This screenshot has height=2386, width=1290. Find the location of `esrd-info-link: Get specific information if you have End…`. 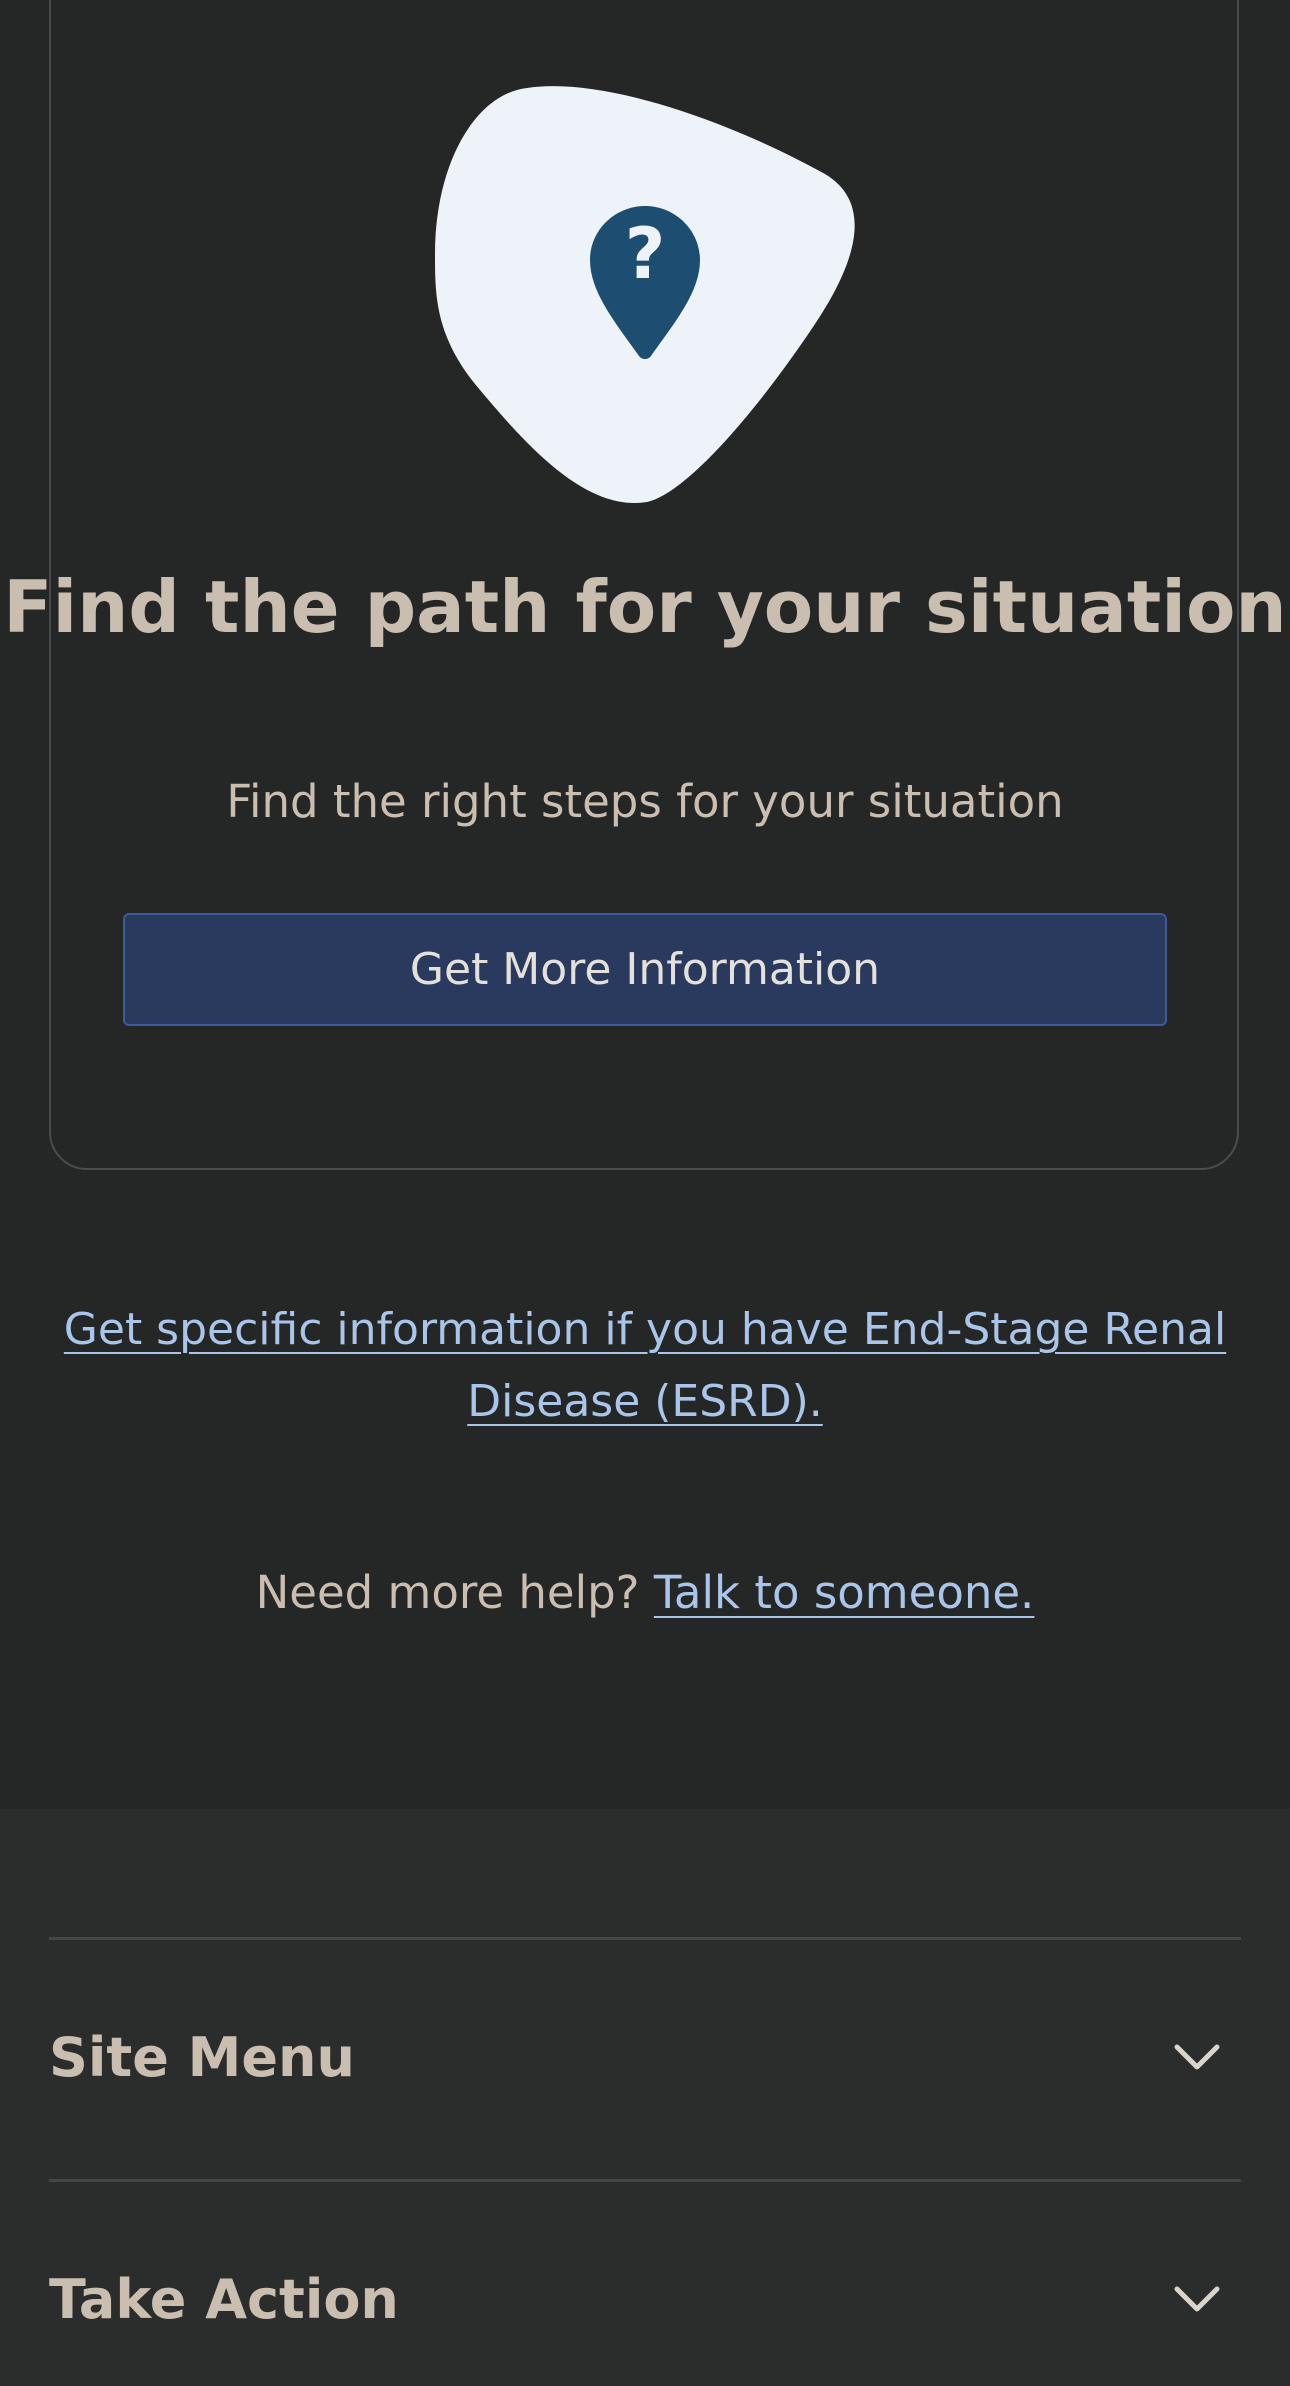

esrd-info-link: Get specific information if you have End… is located at coordinates (645, 1366).